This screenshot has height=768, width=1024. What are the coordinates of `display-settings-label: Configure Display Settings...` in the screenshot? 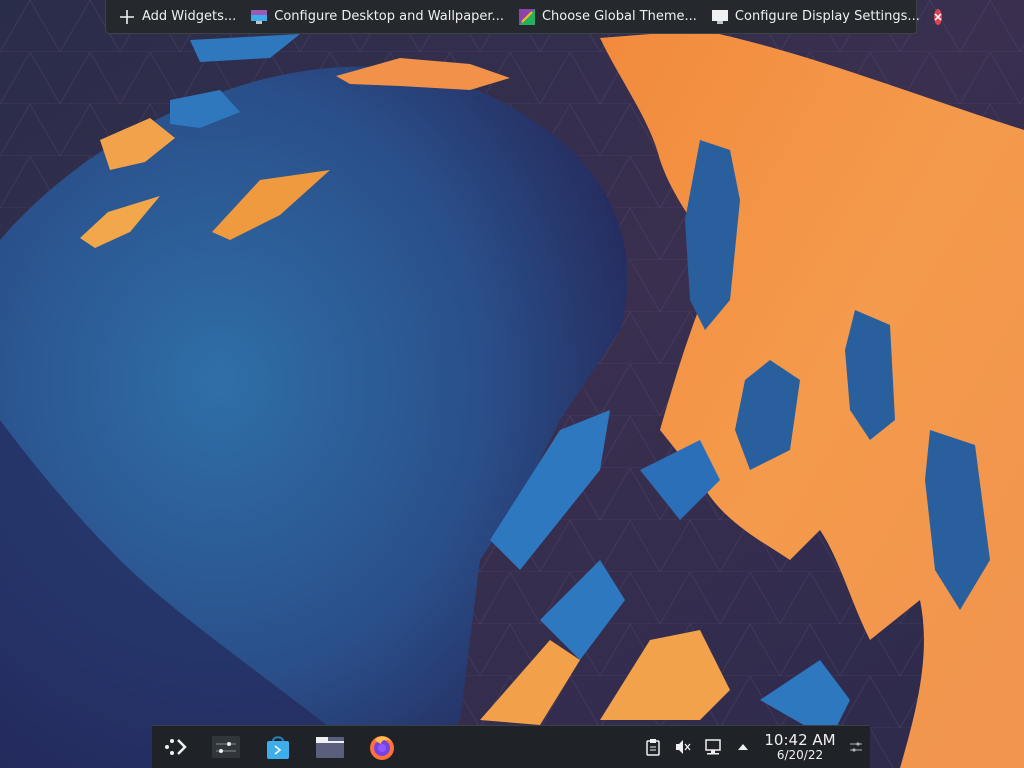 It's located at (827, 16).